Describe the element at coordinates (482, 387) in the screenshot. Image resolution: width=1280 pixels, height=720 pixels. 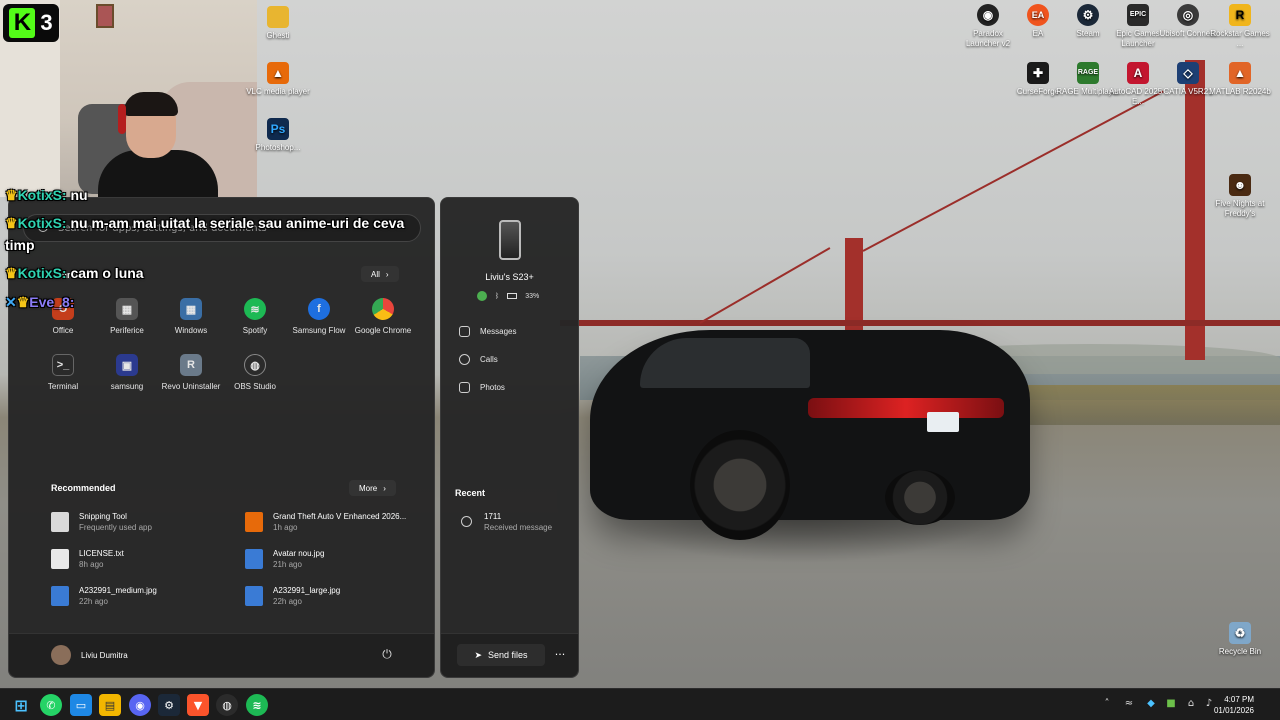
I see `phone-photos-item: Photos` at that location.